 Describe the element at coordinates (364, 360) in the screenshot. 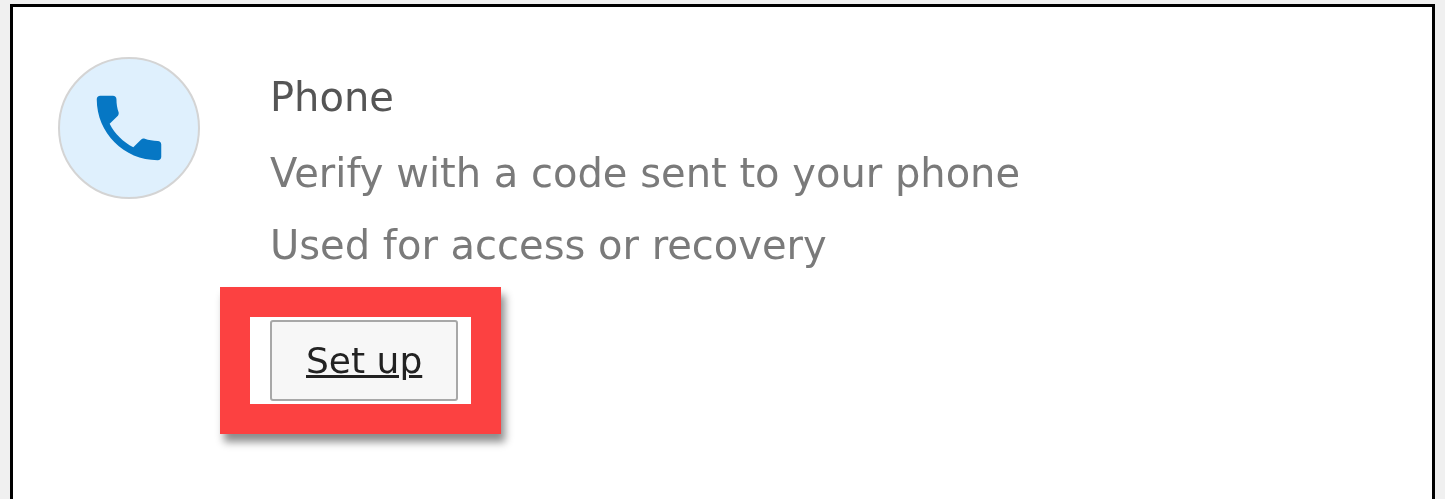

I see `setup-button: Set up` at that location.